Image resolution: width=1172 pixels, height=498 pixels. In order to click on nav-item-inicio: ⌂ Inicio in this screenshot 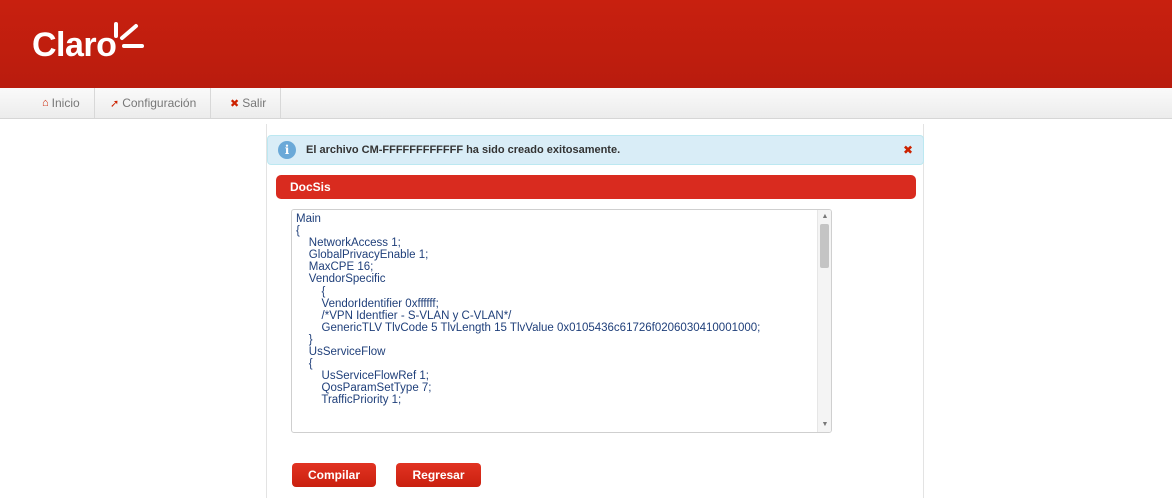, I will do `click(61, 103)`.